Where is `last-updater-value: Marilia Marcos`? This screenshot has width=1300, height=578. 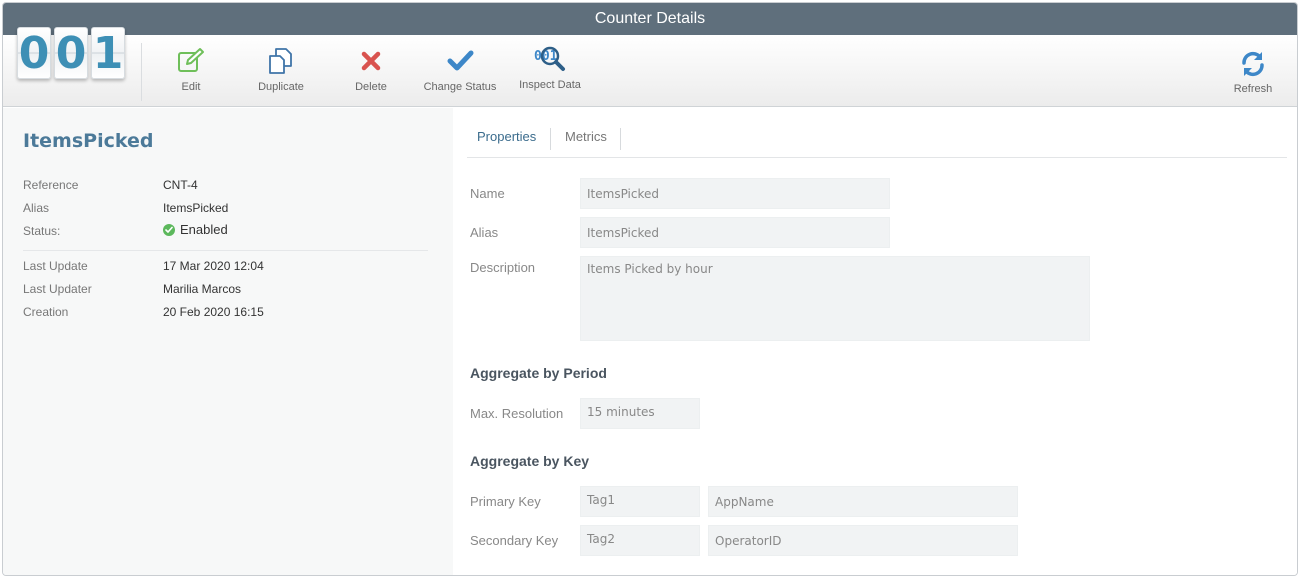
last-updater-value: Marilia Marcos is located at coordinates (202, 289).